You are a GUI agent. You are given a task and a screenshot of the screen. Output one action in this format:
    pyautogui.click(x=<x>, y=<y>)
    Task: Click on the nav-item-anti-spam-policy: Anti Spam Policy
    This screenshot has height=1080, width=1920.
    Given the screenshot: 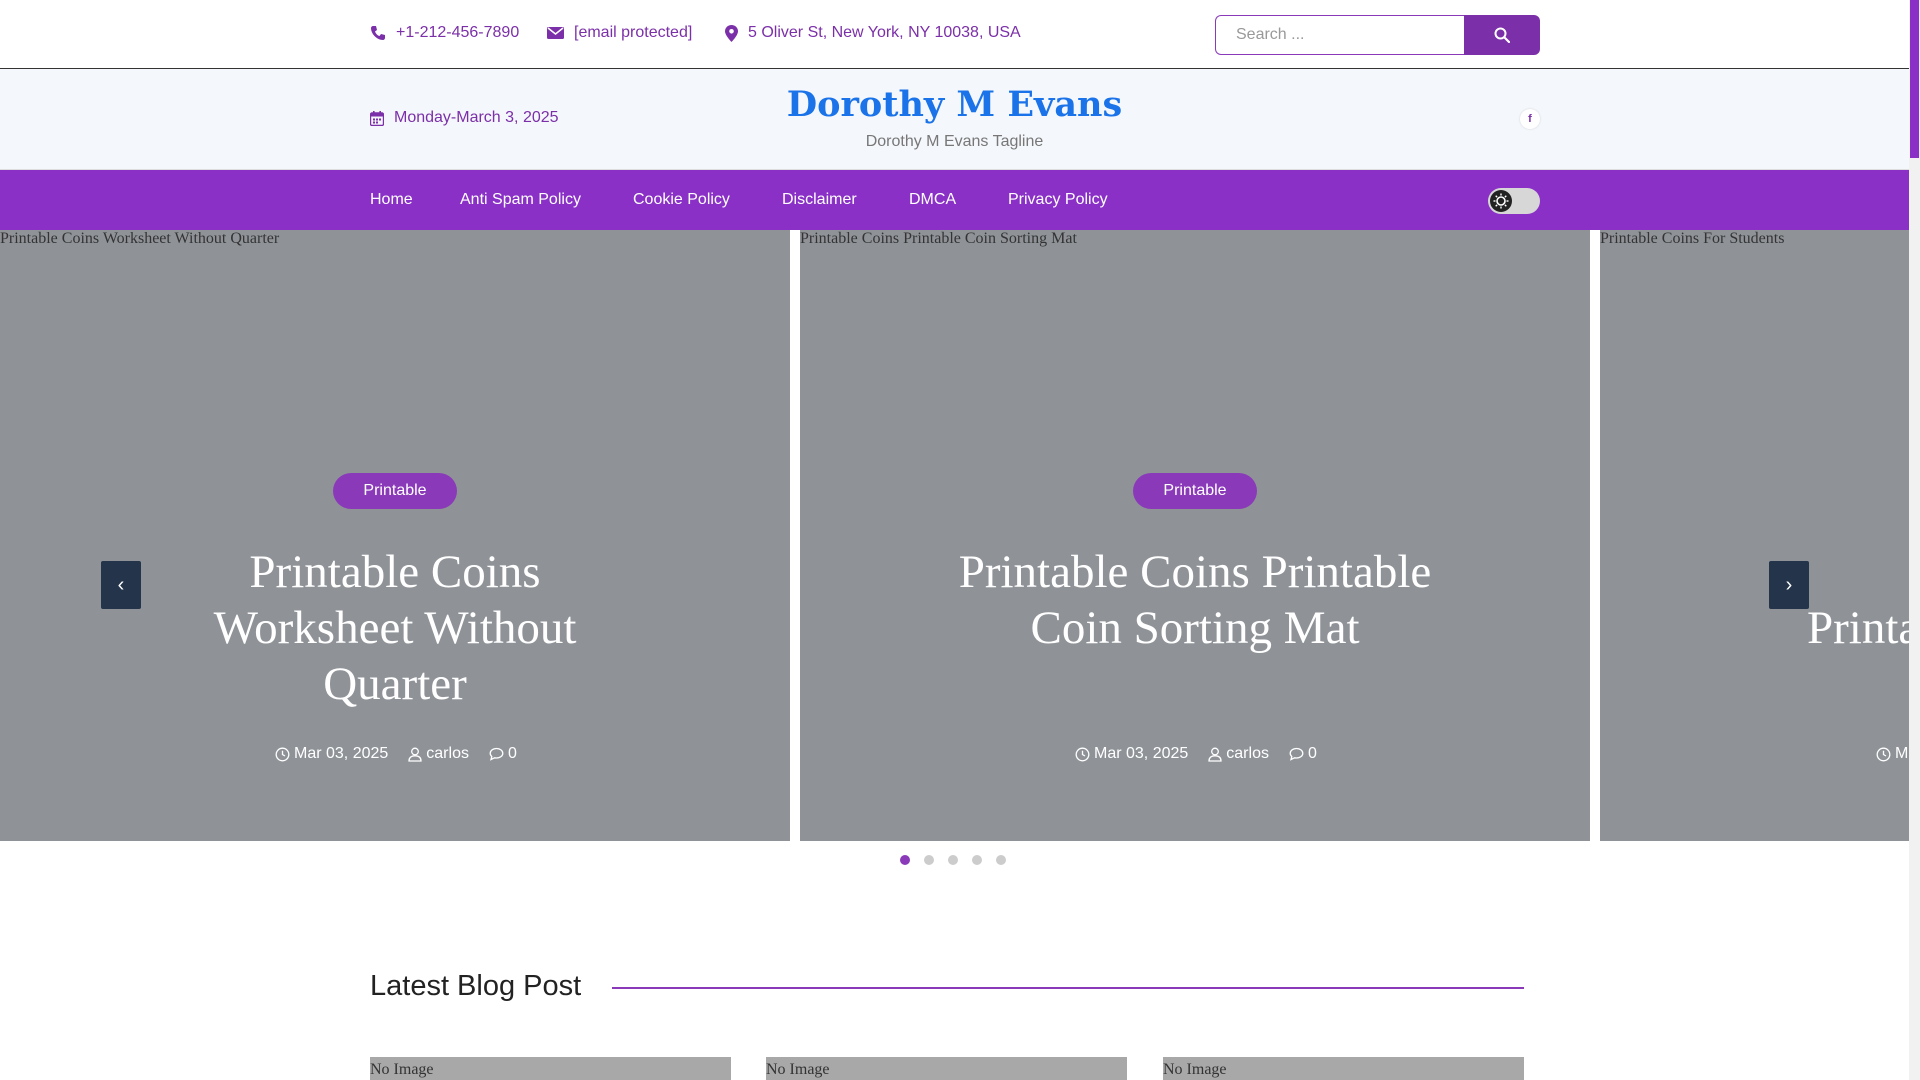 What is the action you would take?
    pyautogui.click(x=520, y=200)
    